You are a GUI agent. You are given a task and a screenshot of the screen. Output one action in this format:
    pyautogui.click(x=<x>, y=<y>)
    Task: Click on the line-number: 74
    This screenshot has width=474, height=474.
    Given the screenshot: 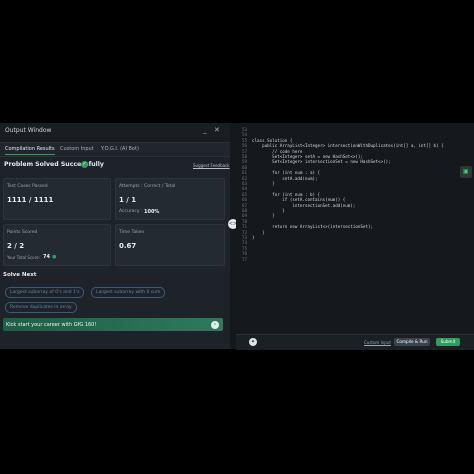 What is the action you would take?
    pyautogui.click(x=245, y=243)
    